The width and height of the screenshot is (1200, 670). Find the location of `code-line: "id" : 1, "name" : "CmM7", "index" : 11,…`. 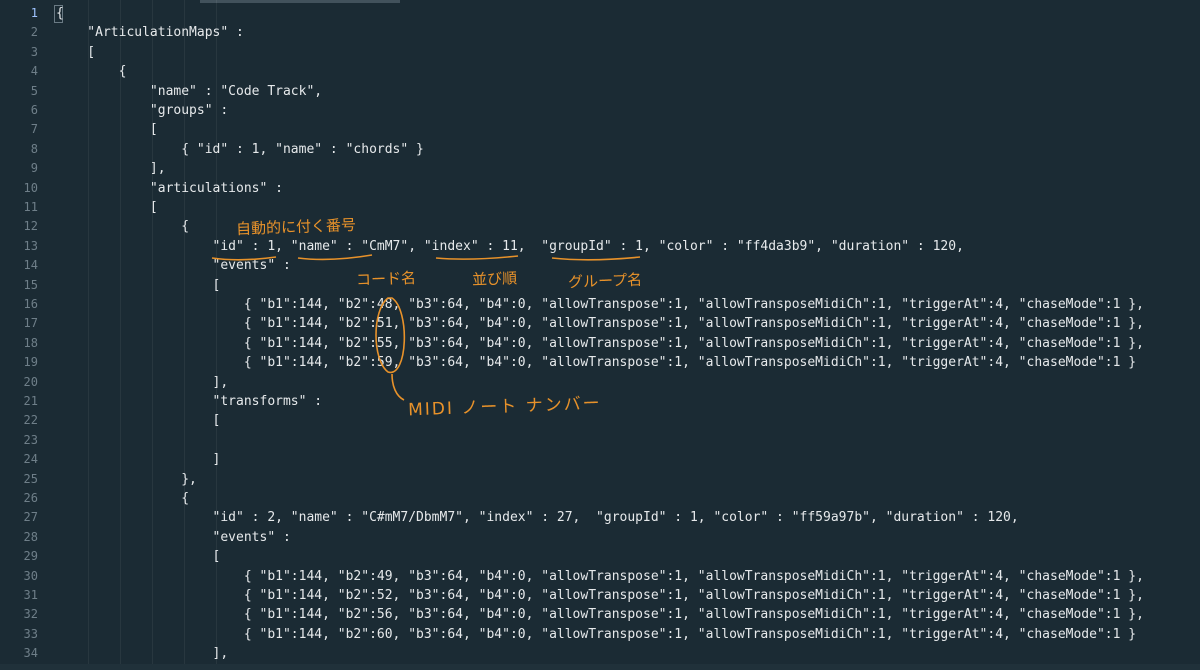

code-line: "id" : 1, "name" : "CmM7", "index" : 11,… is located at coordinates (510, 246).